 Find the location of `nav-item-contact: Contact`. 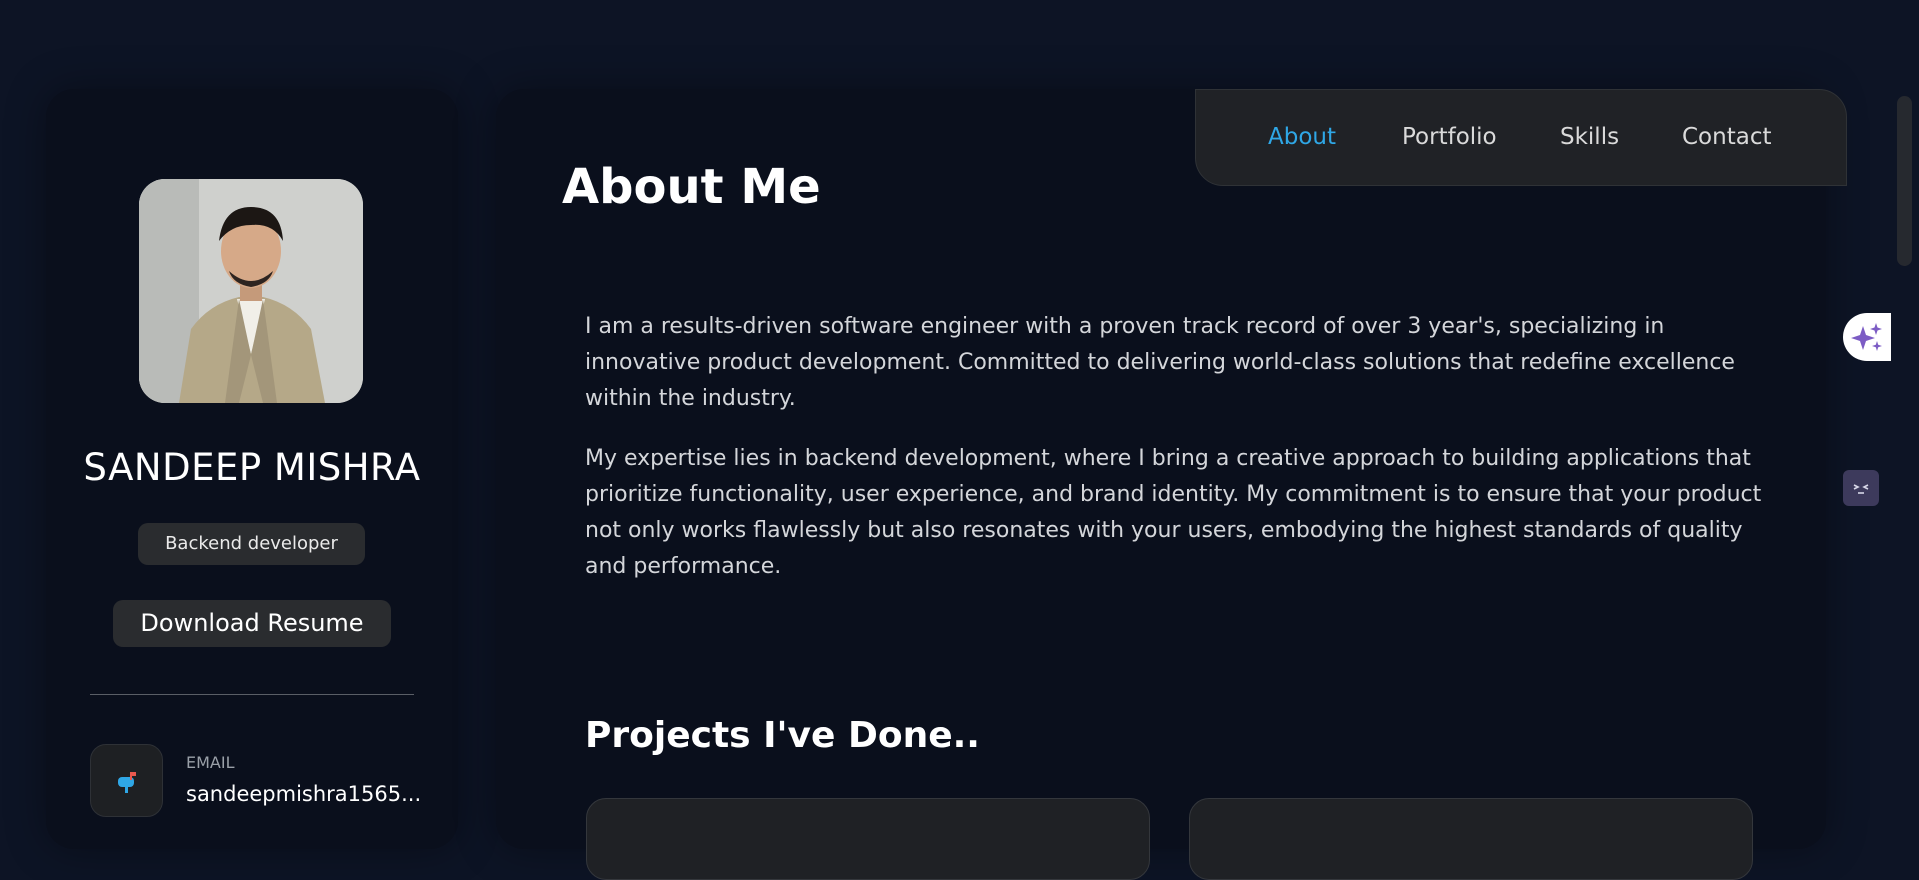

nav-item-contact: Contact is located at coordinates (1726, 137).